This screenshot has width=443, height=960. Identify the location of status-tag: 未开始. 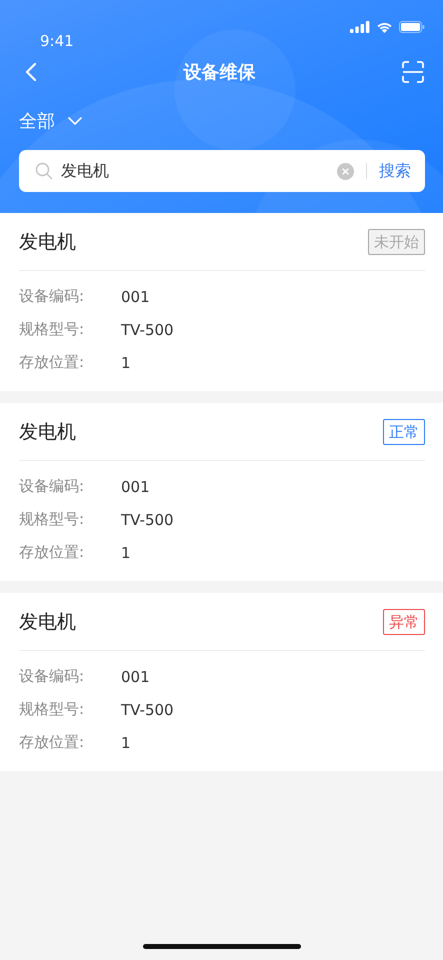
(396, 241).